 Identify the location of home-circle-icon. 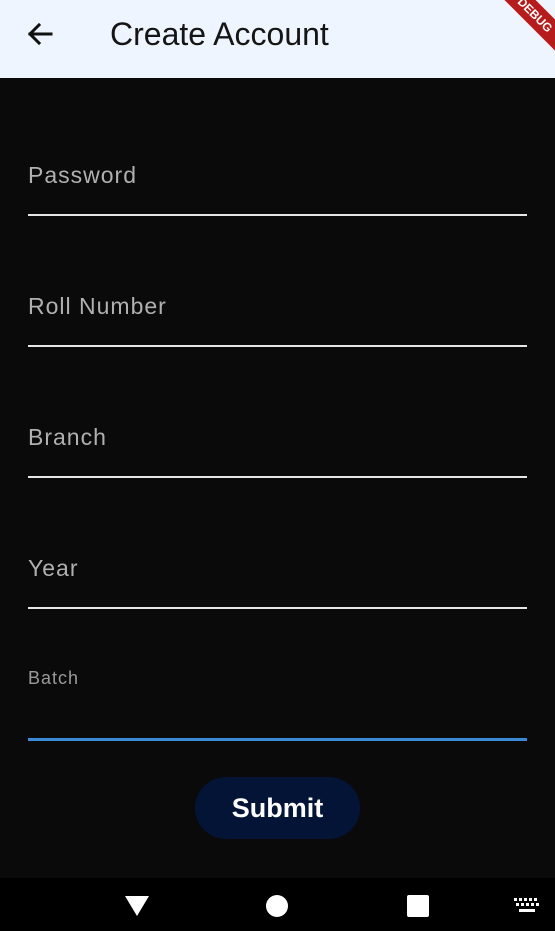
(277, 906).